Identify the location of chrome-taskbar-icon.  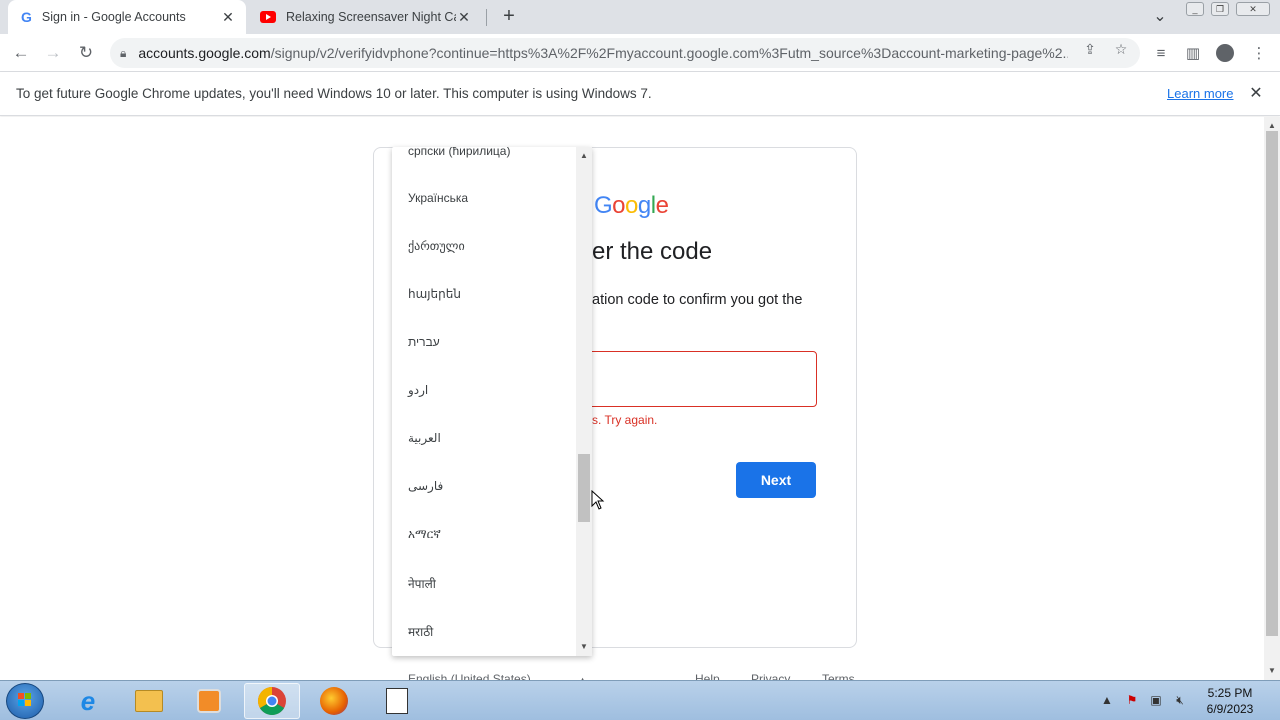
(272, 701).